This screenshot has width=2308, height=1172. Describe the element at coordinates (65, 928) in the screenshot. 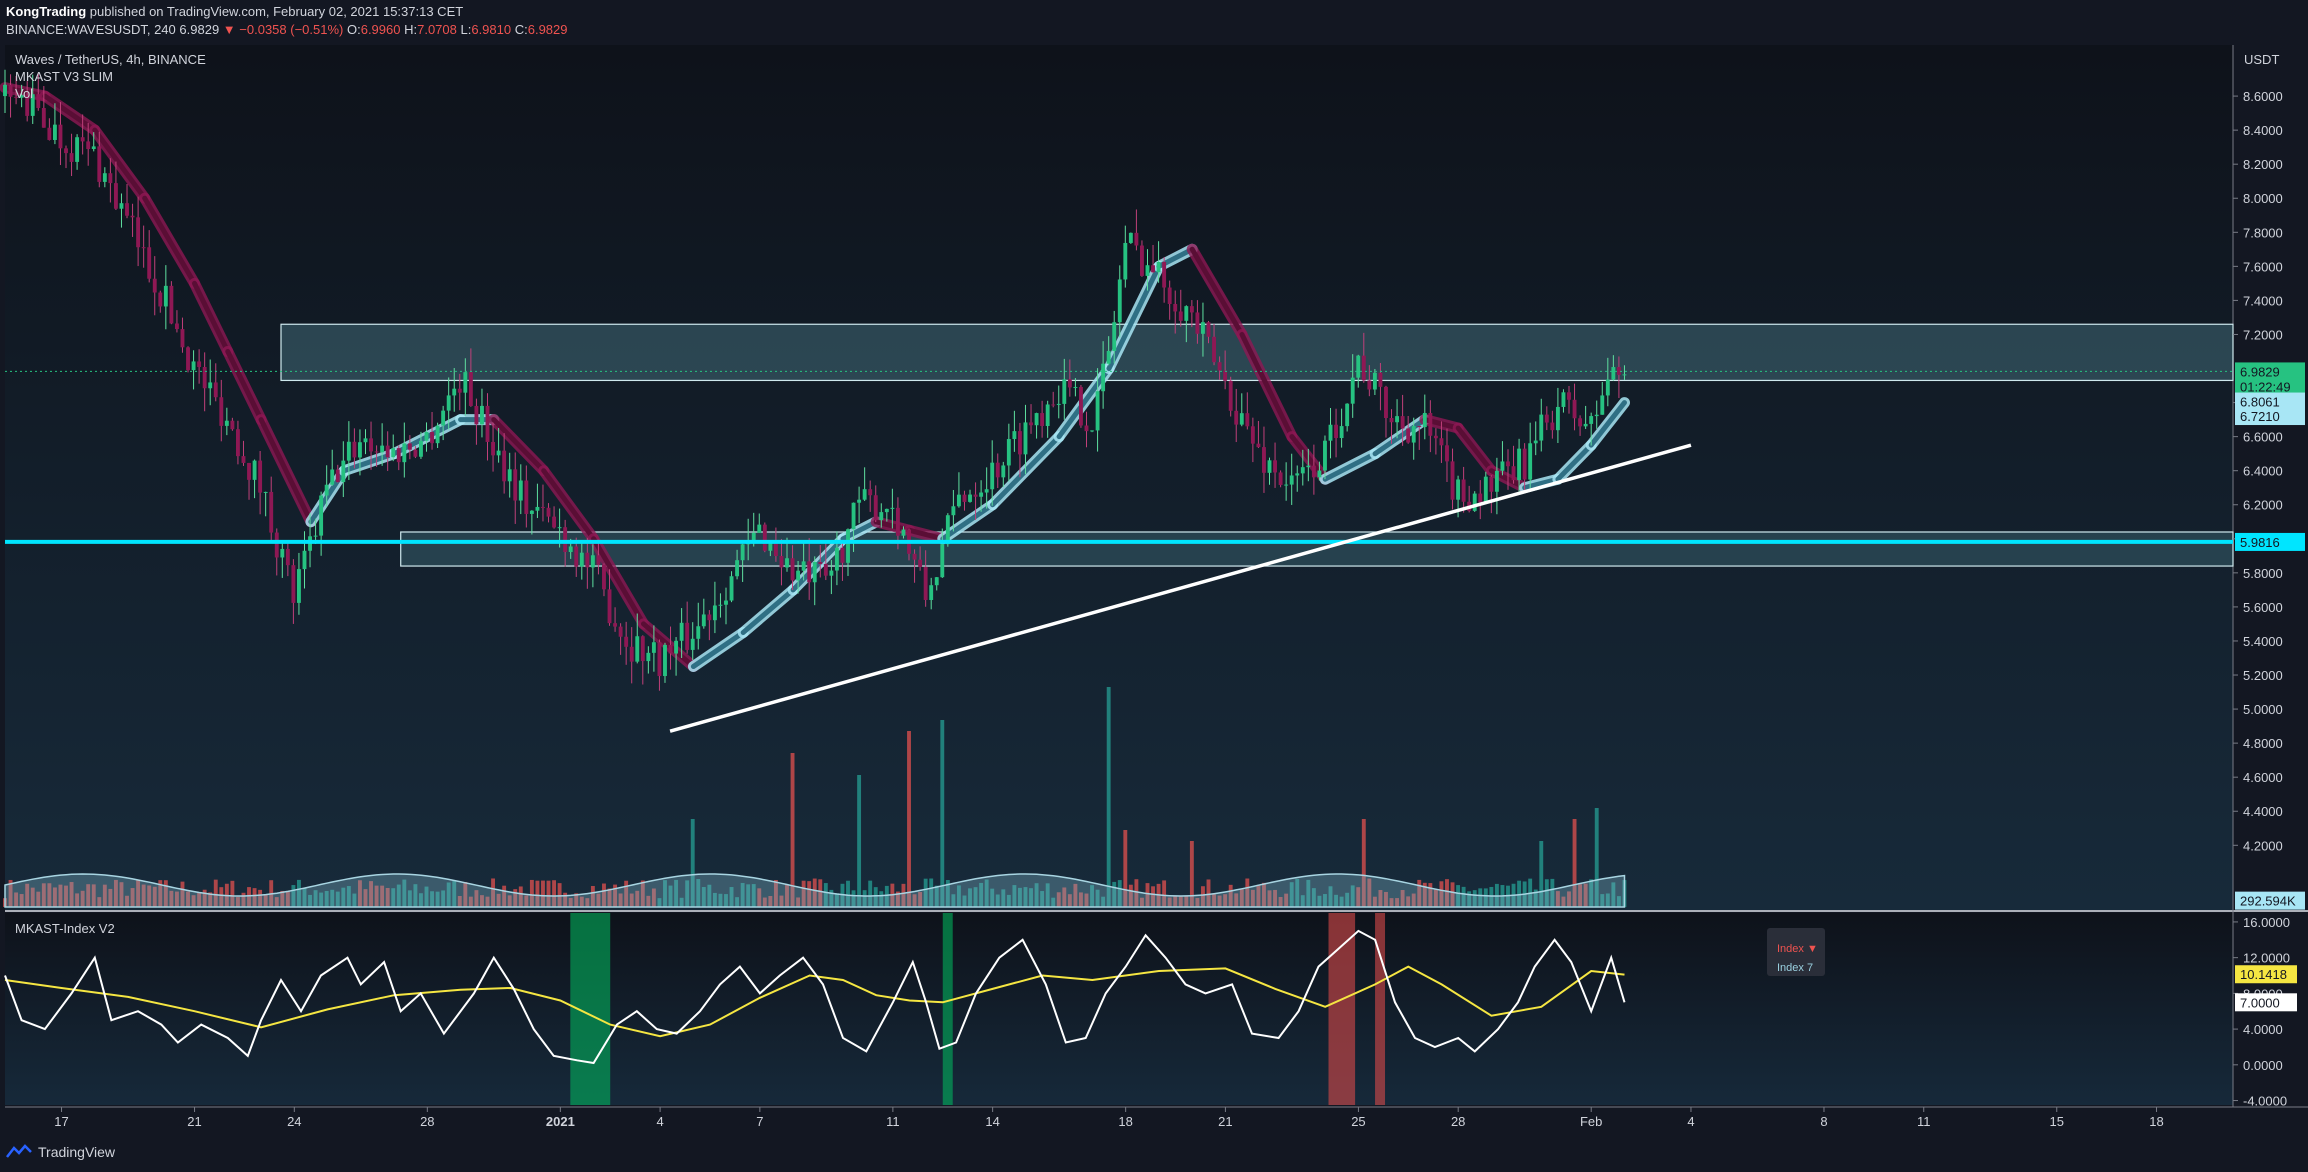

I see `index-pane-title: MKAST-Index V2` at that location.